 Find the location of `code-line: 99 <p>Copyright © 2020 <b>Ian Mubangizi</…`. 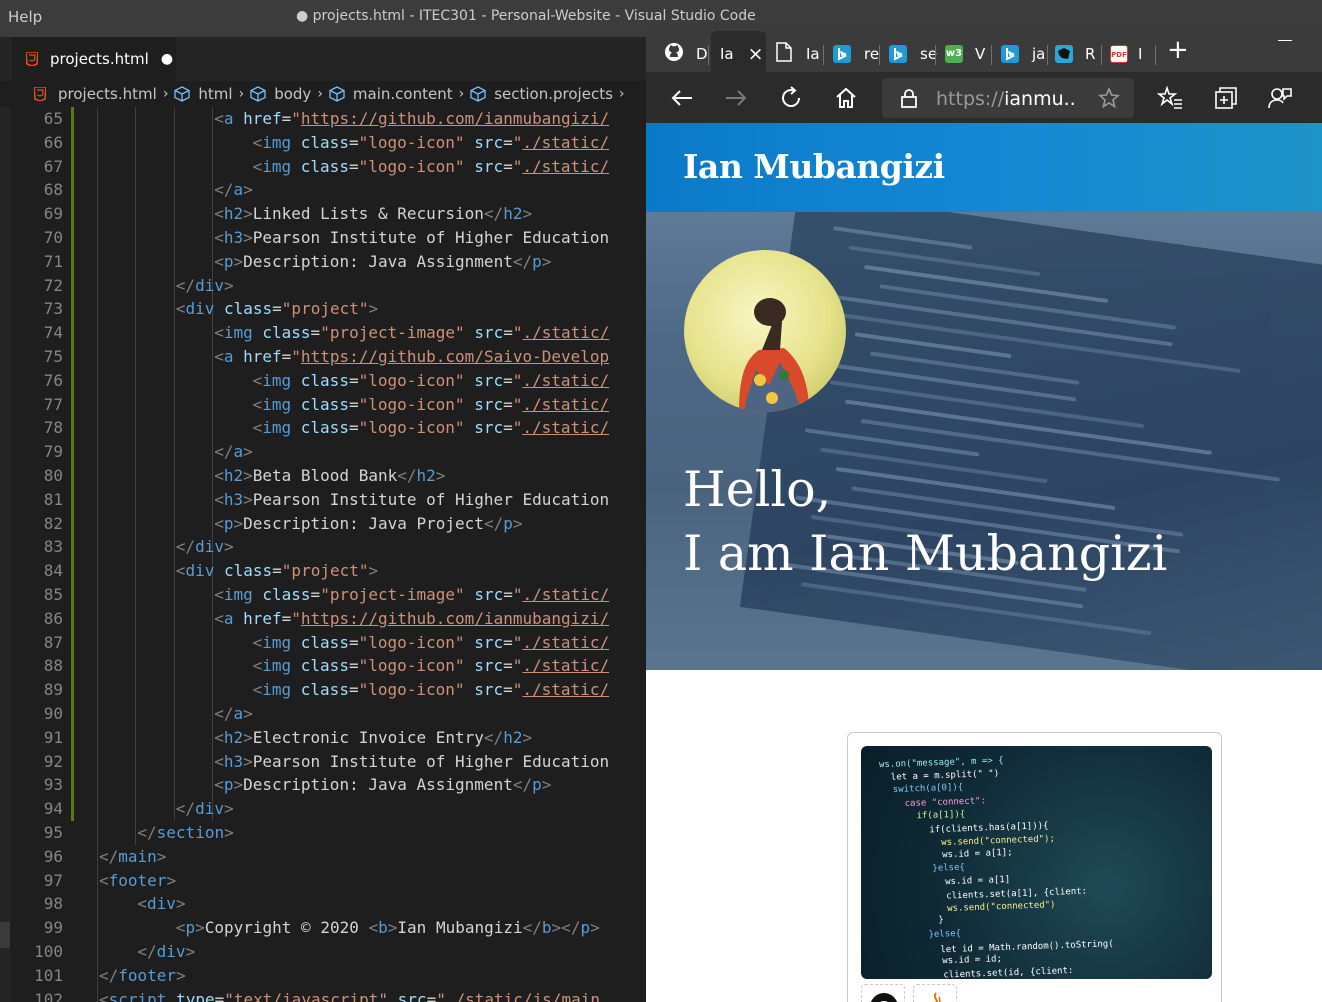

code-line: 99 <p>Copyright © 2020 <b>Ian Mubangizi</… is located at coordinates (323, 928).